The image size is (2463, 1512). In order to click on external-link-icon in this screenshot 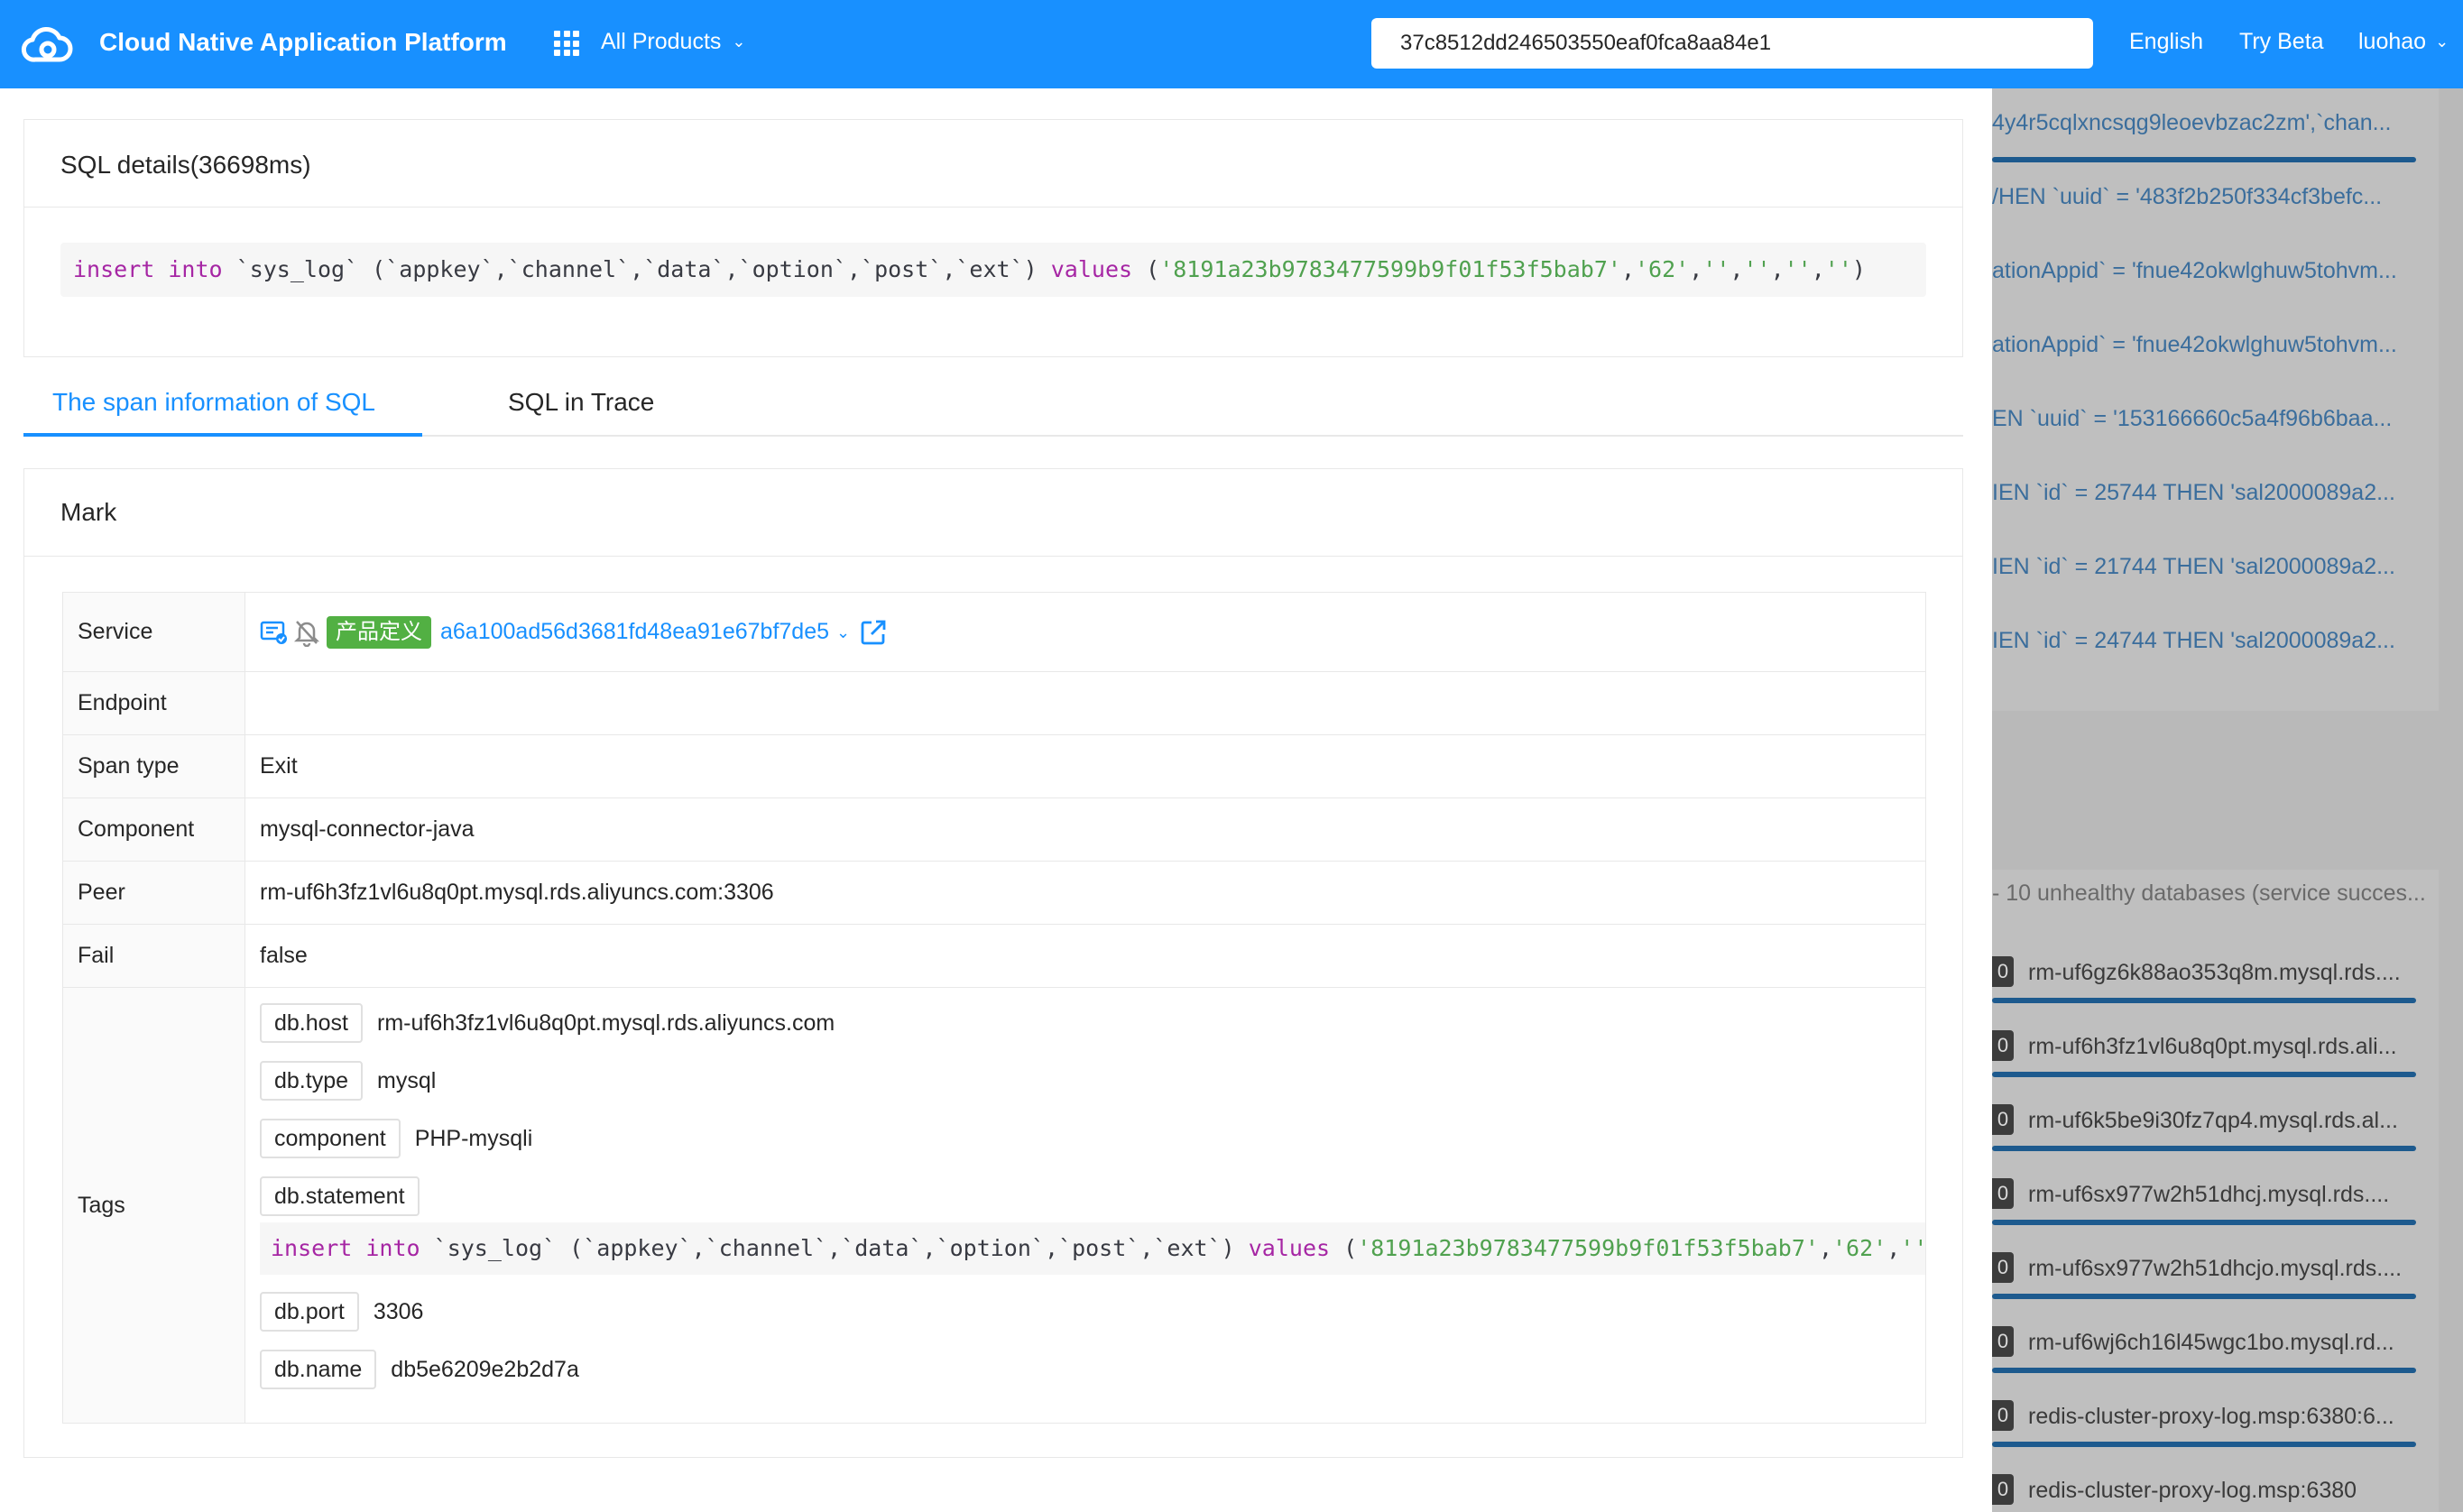, I will do `click(873, 632)`.